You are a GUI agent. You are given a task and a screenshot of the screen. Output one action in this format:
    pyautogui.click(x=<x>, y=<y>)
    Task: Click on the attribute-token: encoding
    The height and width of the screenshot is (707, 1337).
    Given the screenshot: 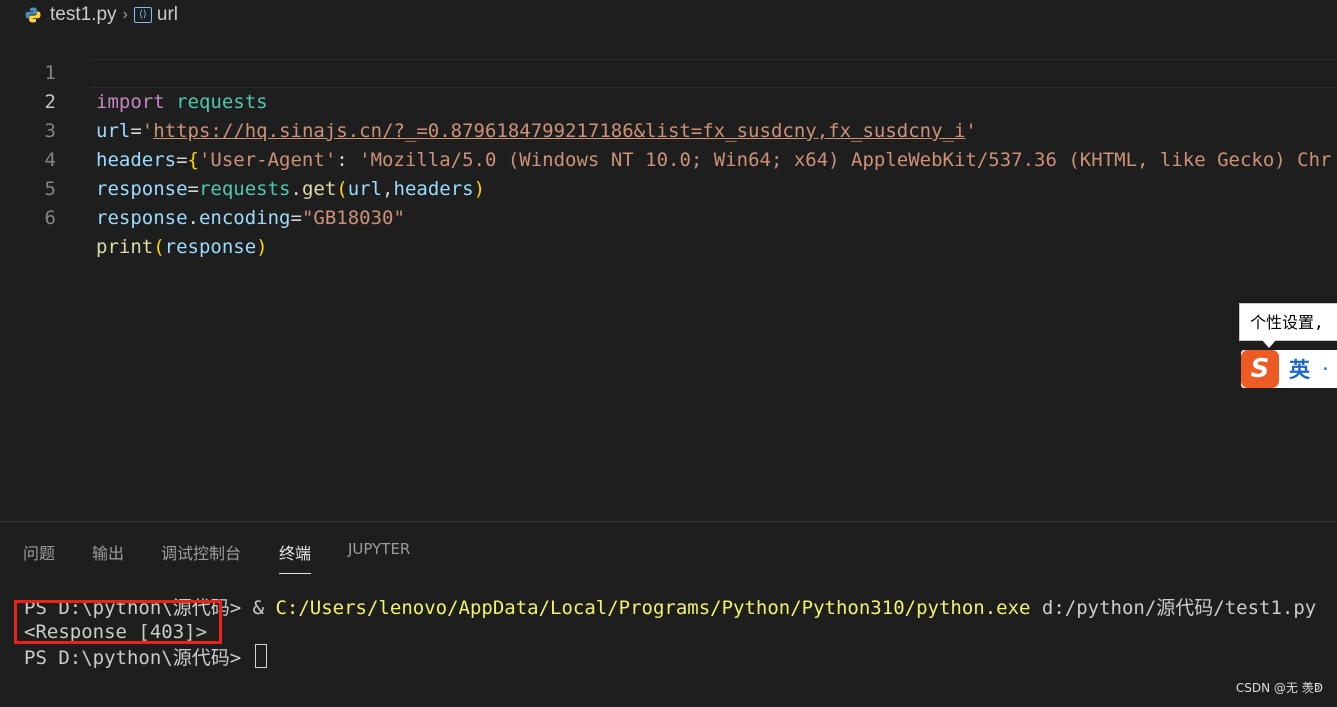 What is the action you would take?
    pyautogui.click(x=244, y=218)
    